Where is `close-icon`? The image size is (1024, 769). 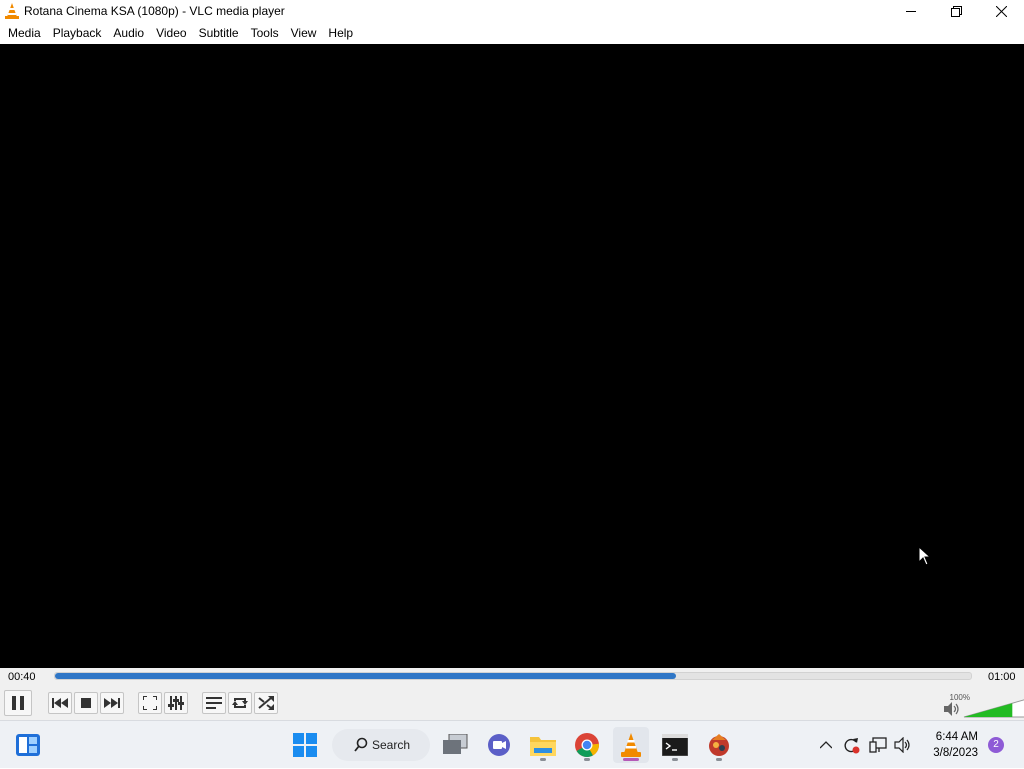
close-icon is located at coordinates (1001, 11).